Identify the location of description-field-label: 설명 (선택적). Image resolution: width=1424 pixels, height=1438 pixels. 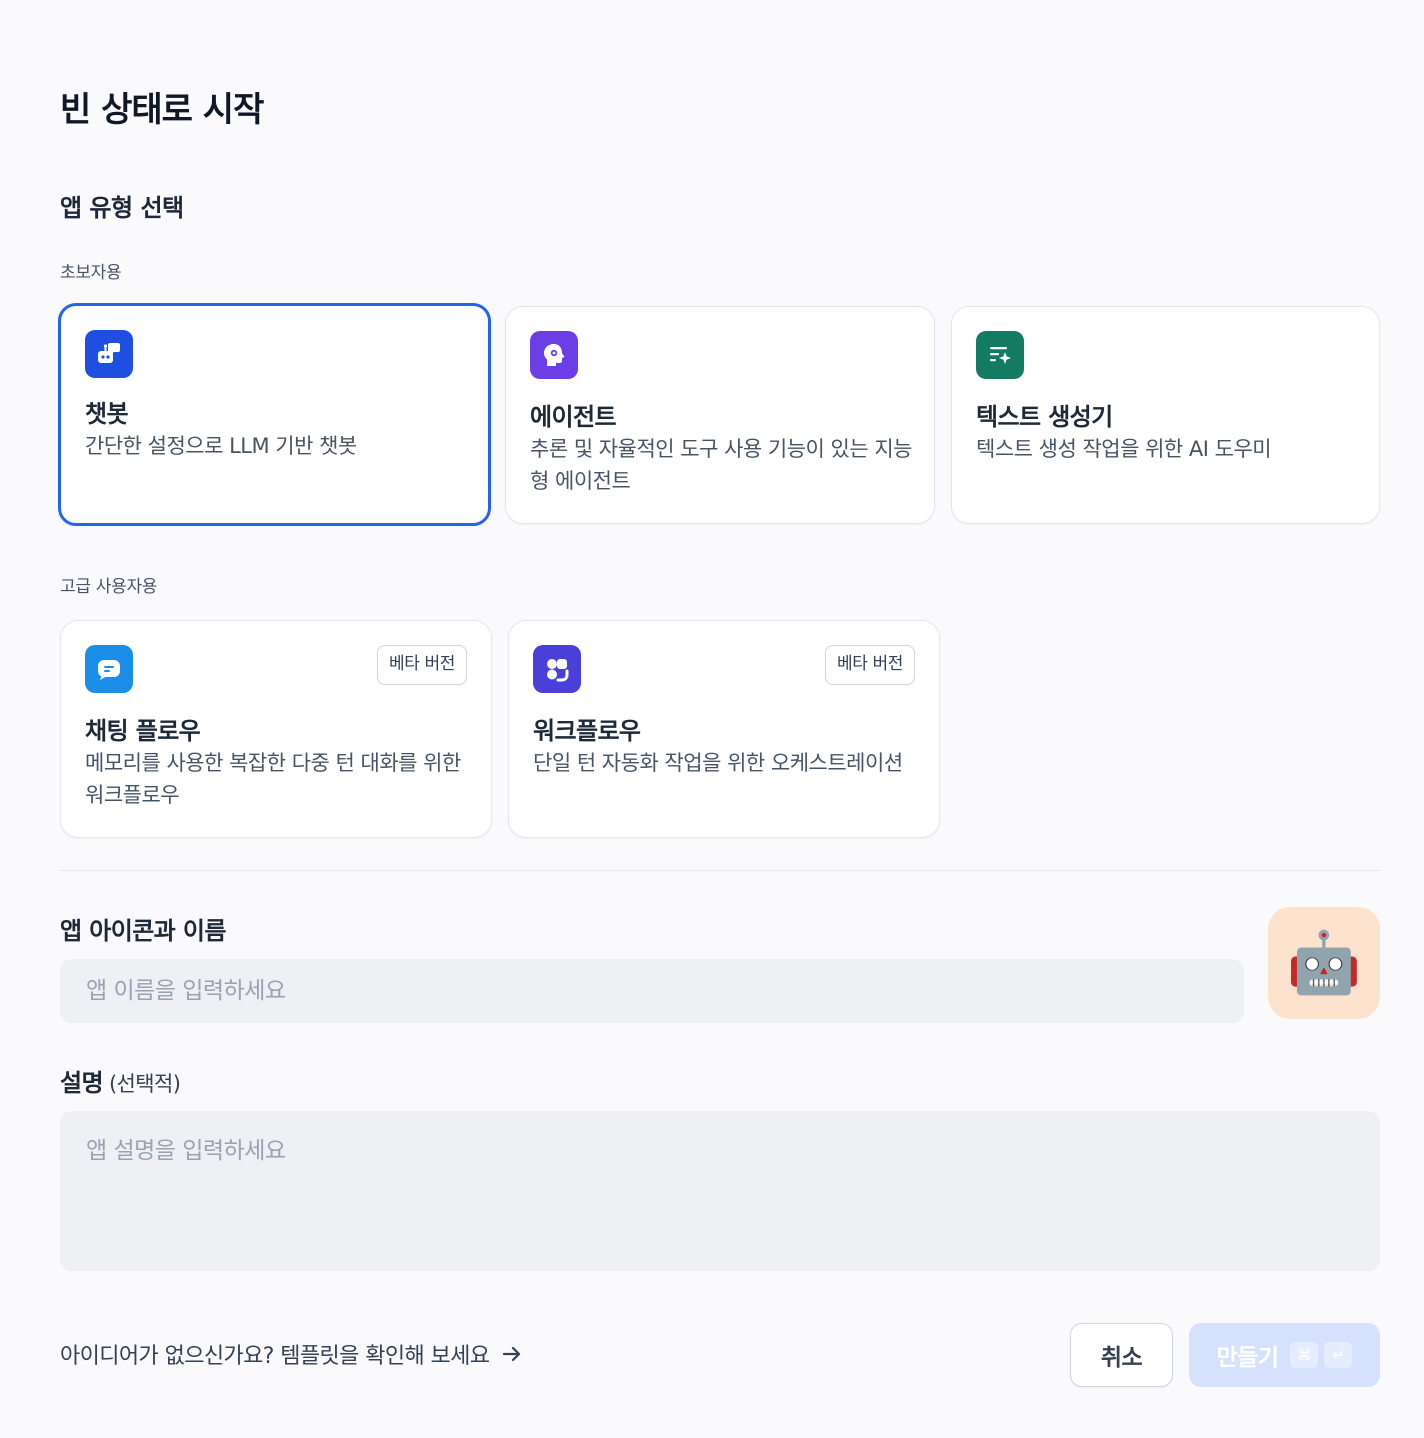
(120, 1080).